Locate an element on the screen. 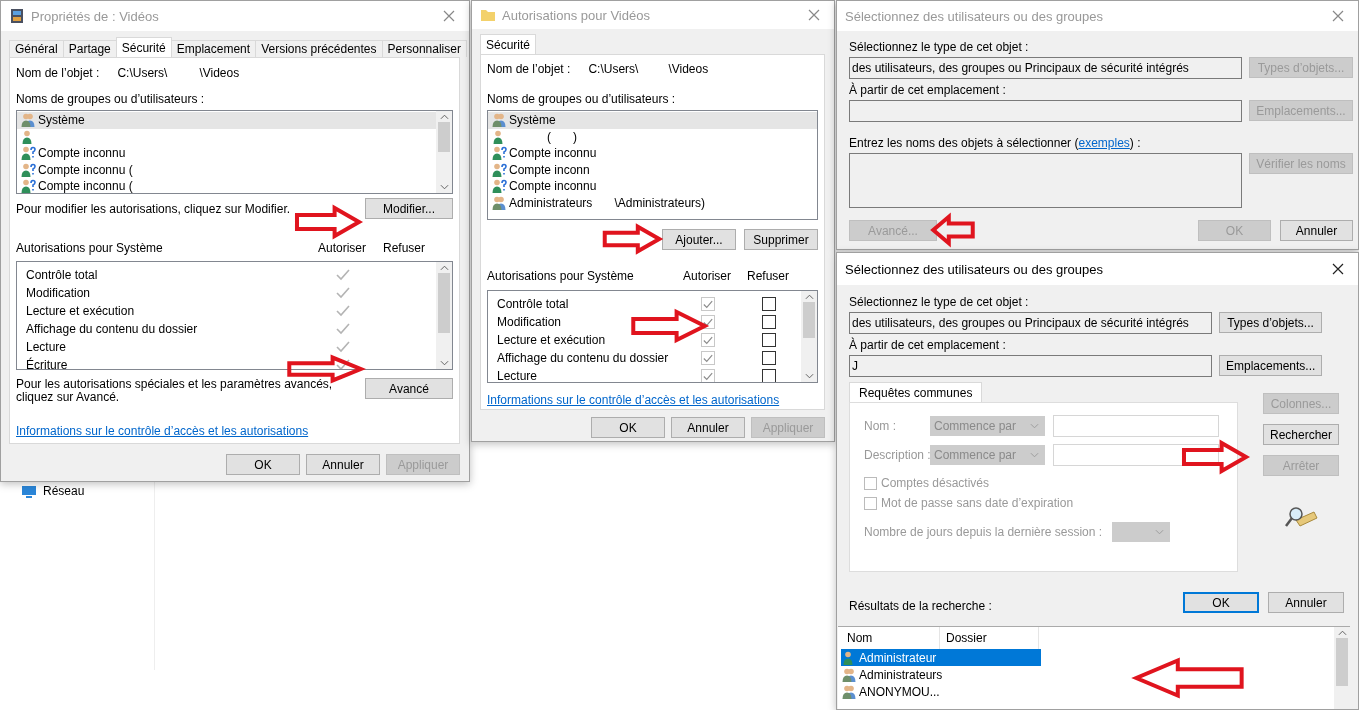 The height and width of the screenshot is (710, 1359). window-title: Propriétés de : Vidéos is located at coordinates (95, 16).